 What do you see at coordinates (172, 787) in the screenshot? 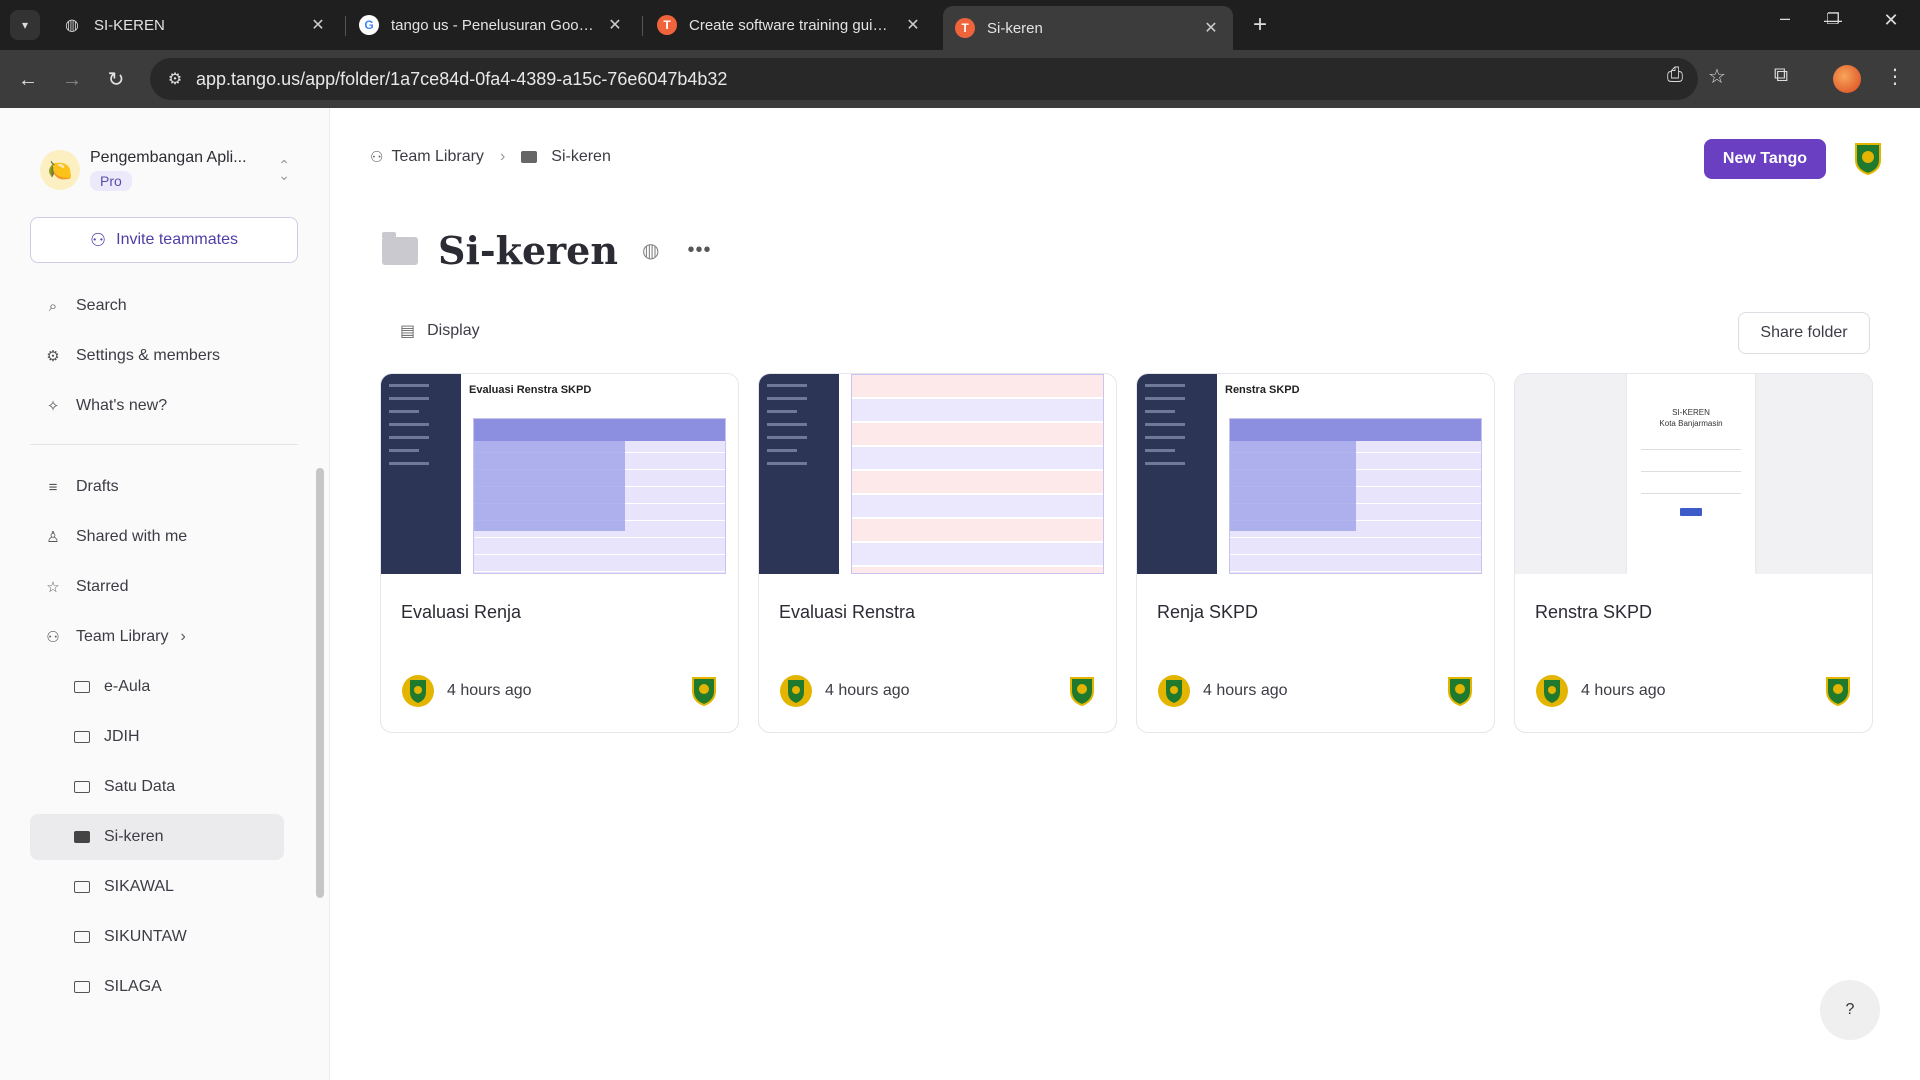
I see `sidebar-folder-satu-data: Satu Data` at bounding box center [172, 787].